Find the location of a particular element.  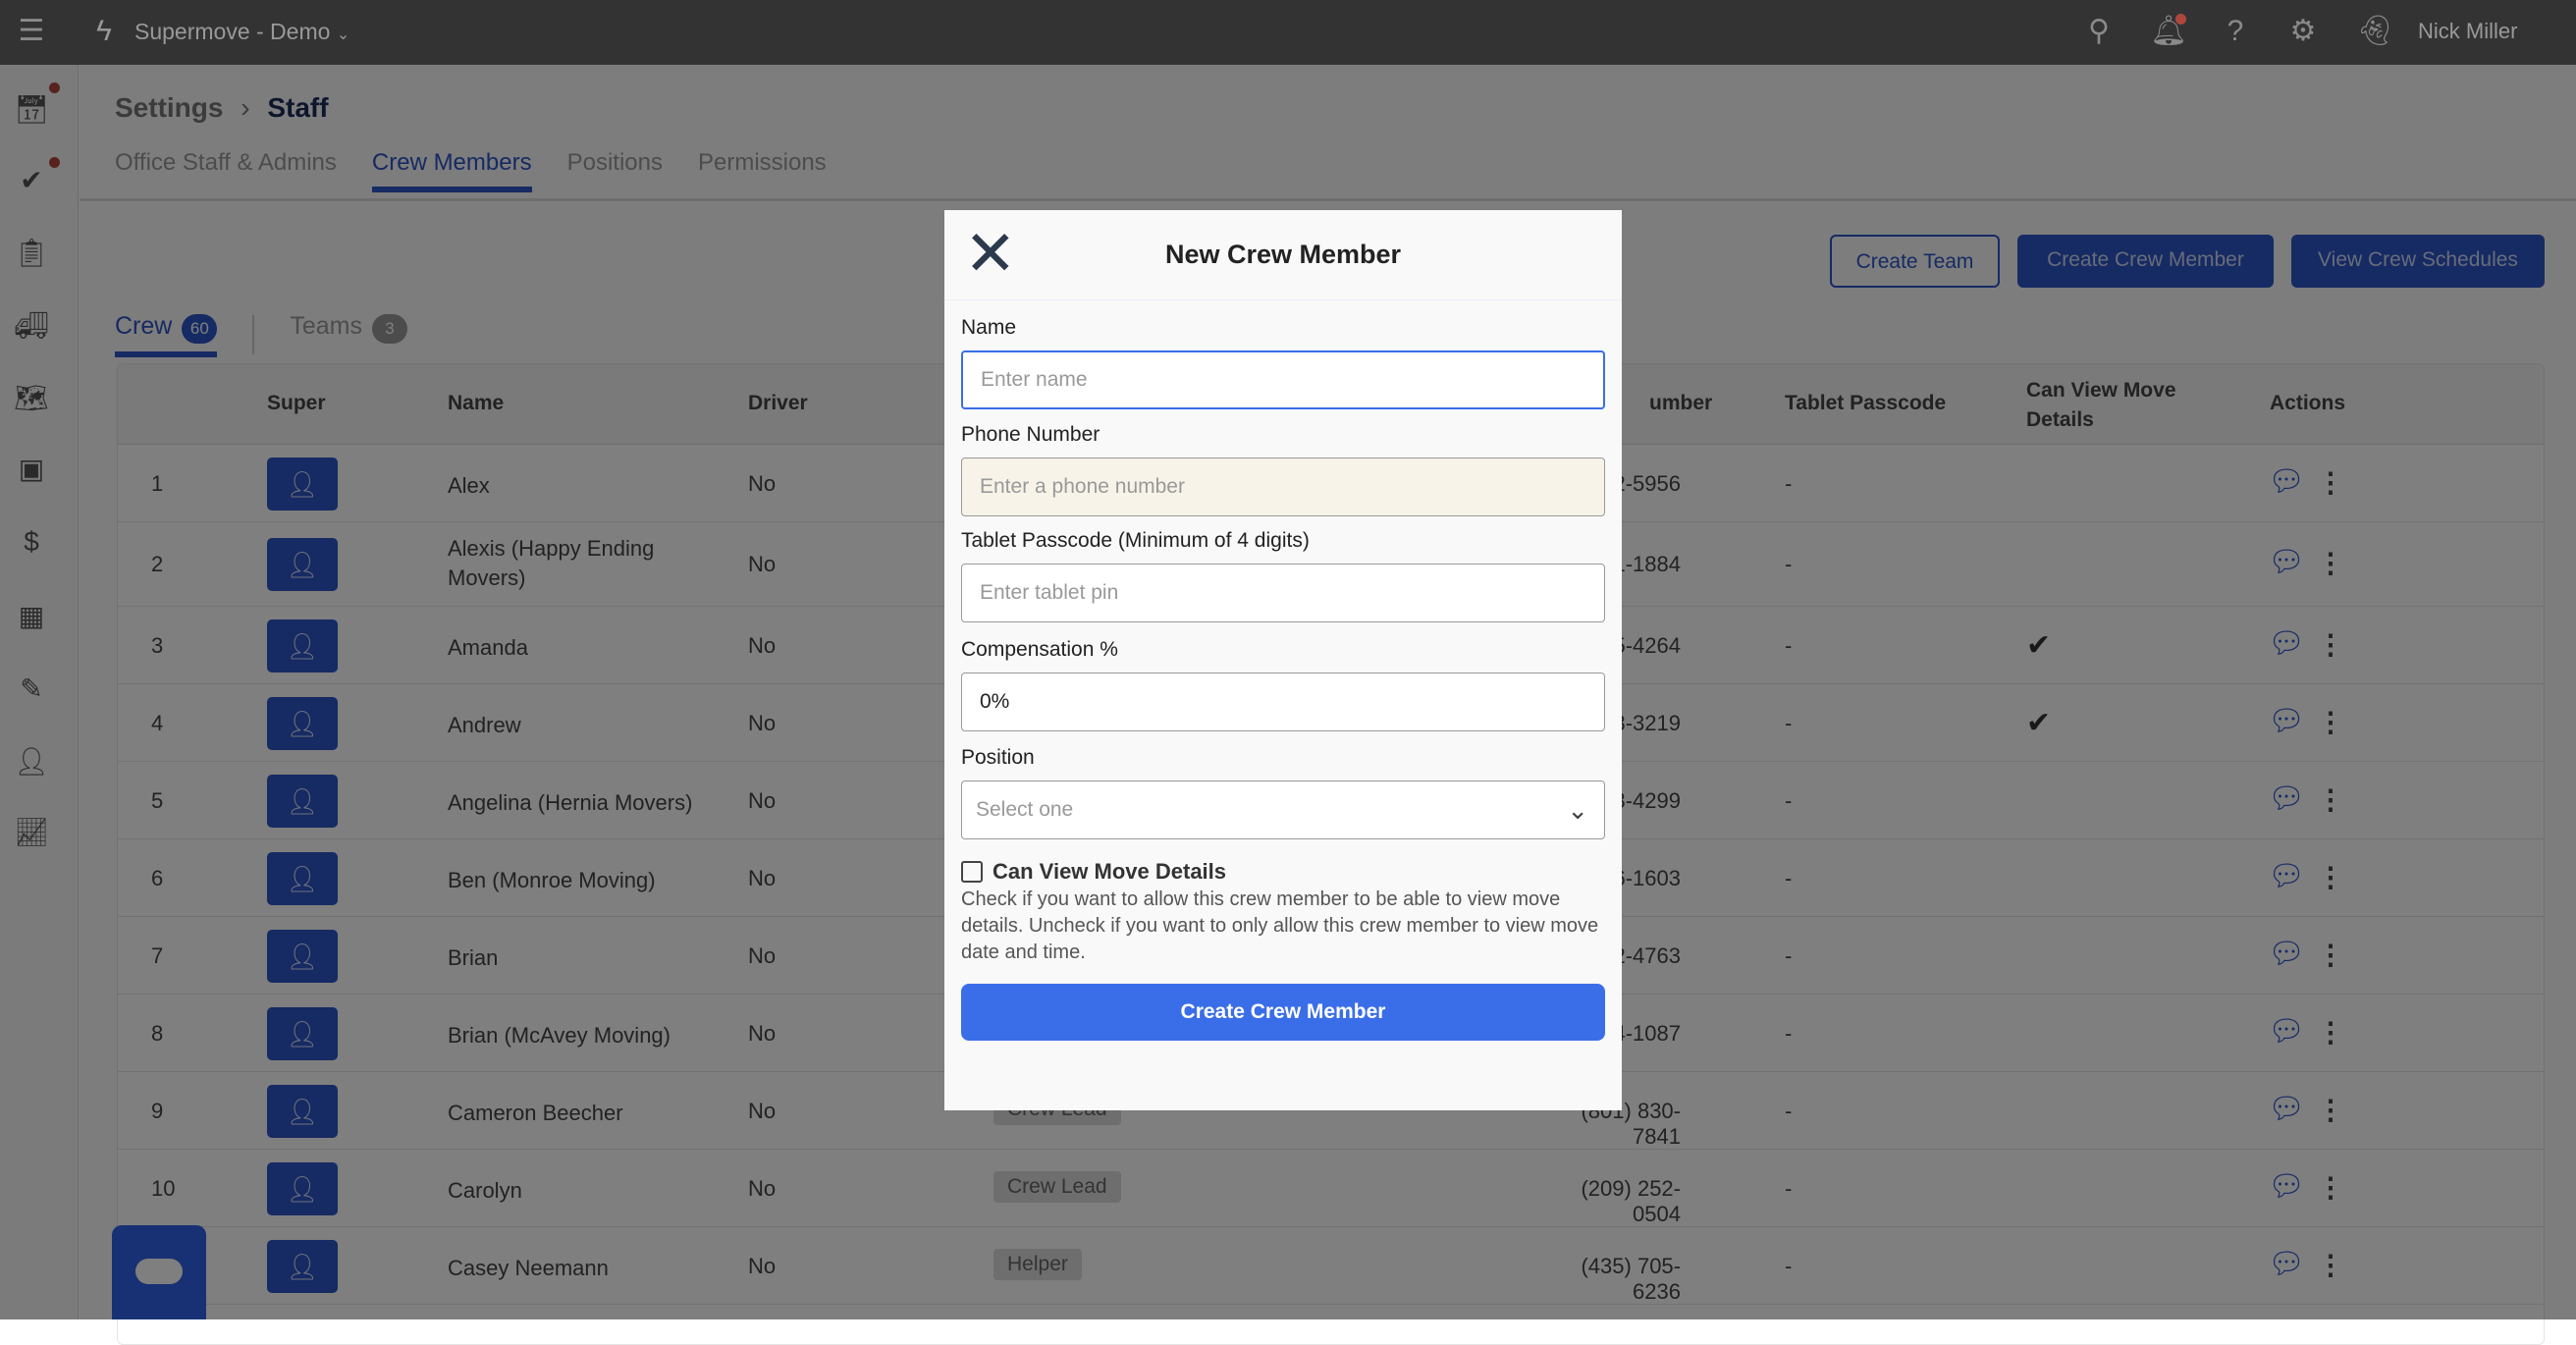

phone-input is located at coordinates (1283, 486).